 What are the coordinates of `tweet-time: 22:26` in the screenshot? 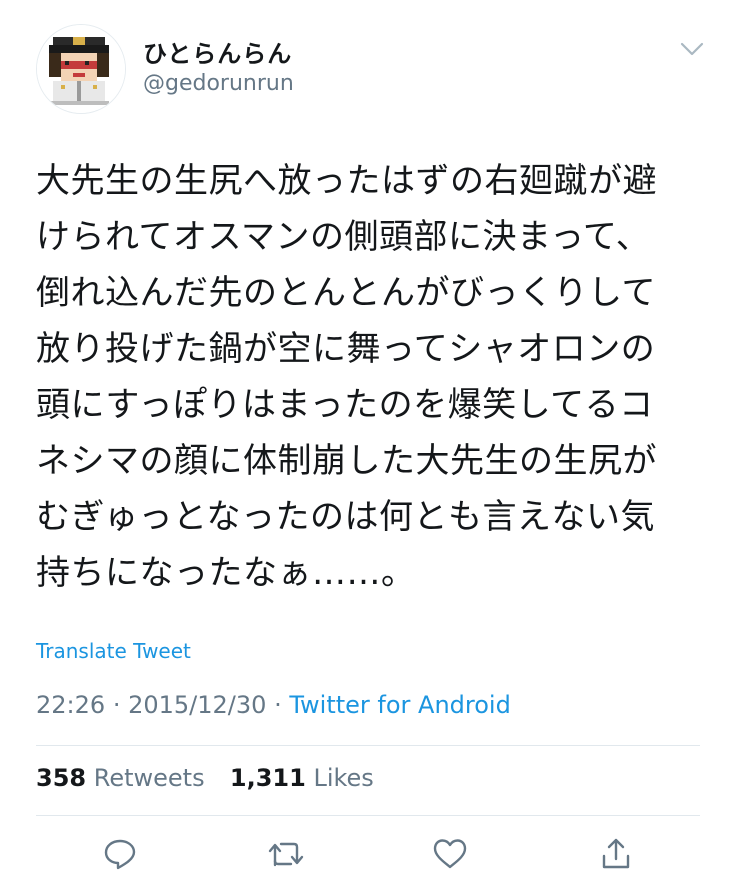 It's located at (70, 705).